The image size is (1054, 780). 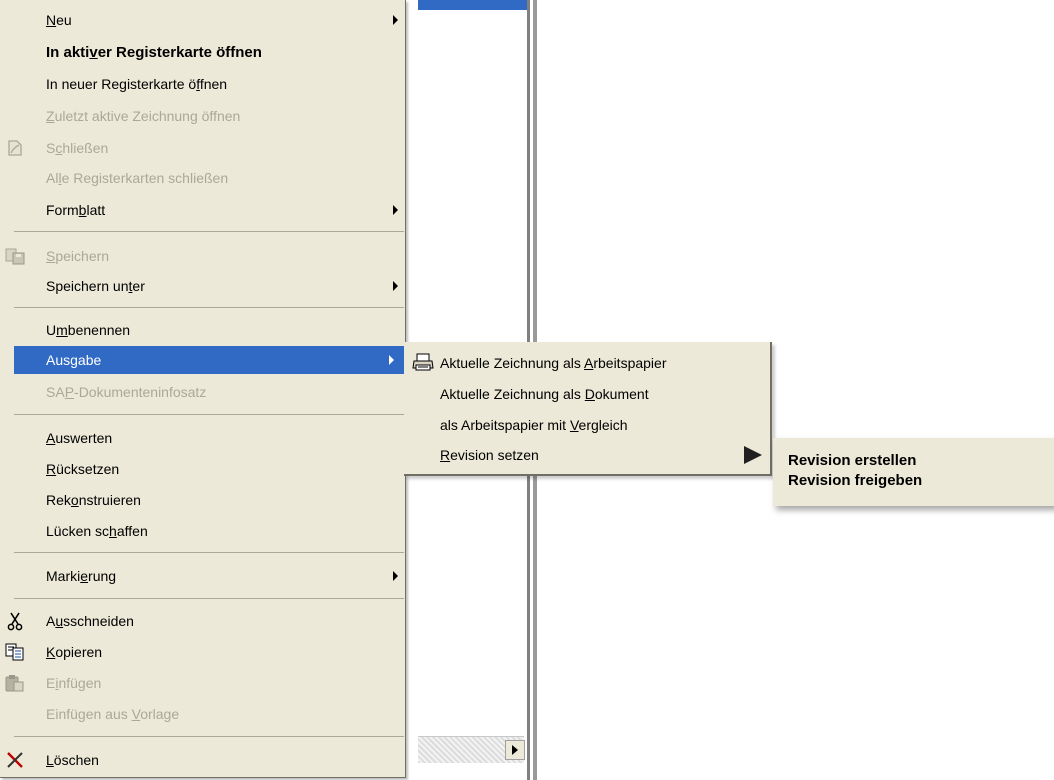 I want to click on submenu-item-worksheet-with-comparison: als Arbeitspapier mit Vergleich, so click(x=587, y=425).